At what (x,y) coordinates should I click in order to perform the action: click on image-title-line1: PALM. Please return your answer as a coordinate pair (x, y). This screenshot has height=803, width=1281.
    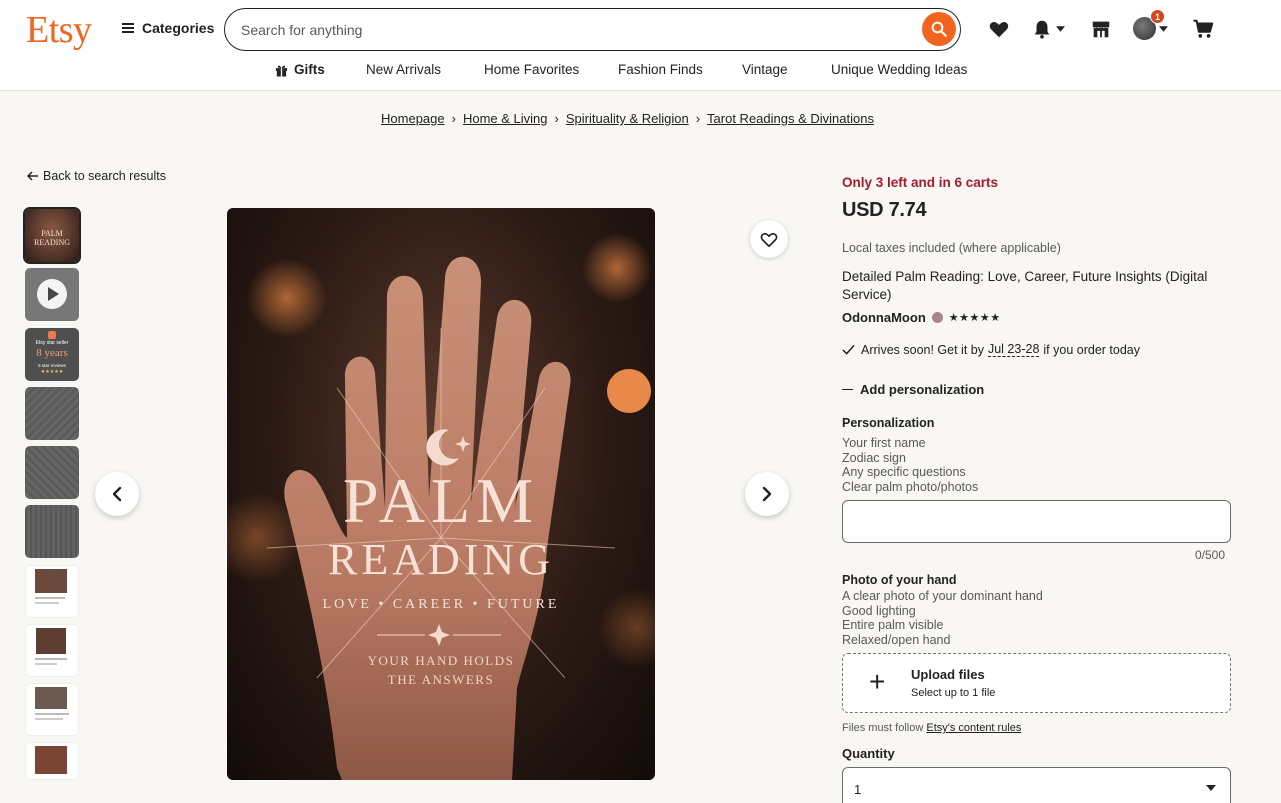
    Looking at the image, I should click on (441, 500).